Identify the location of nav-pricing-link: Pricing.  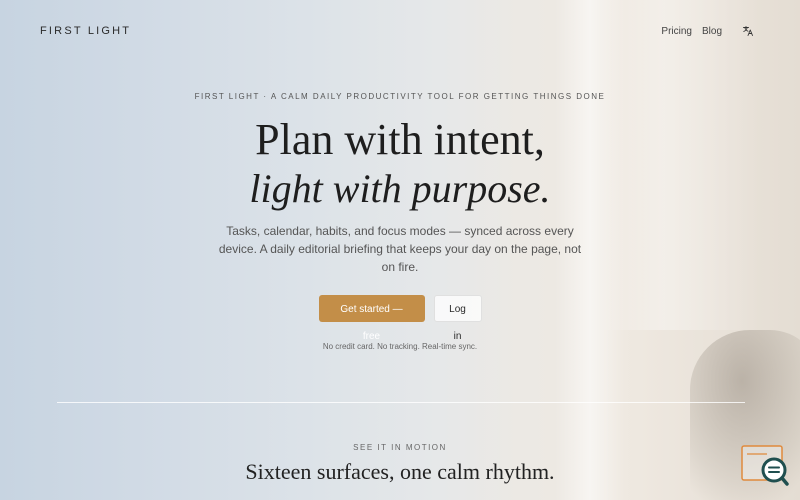
(676, 31).